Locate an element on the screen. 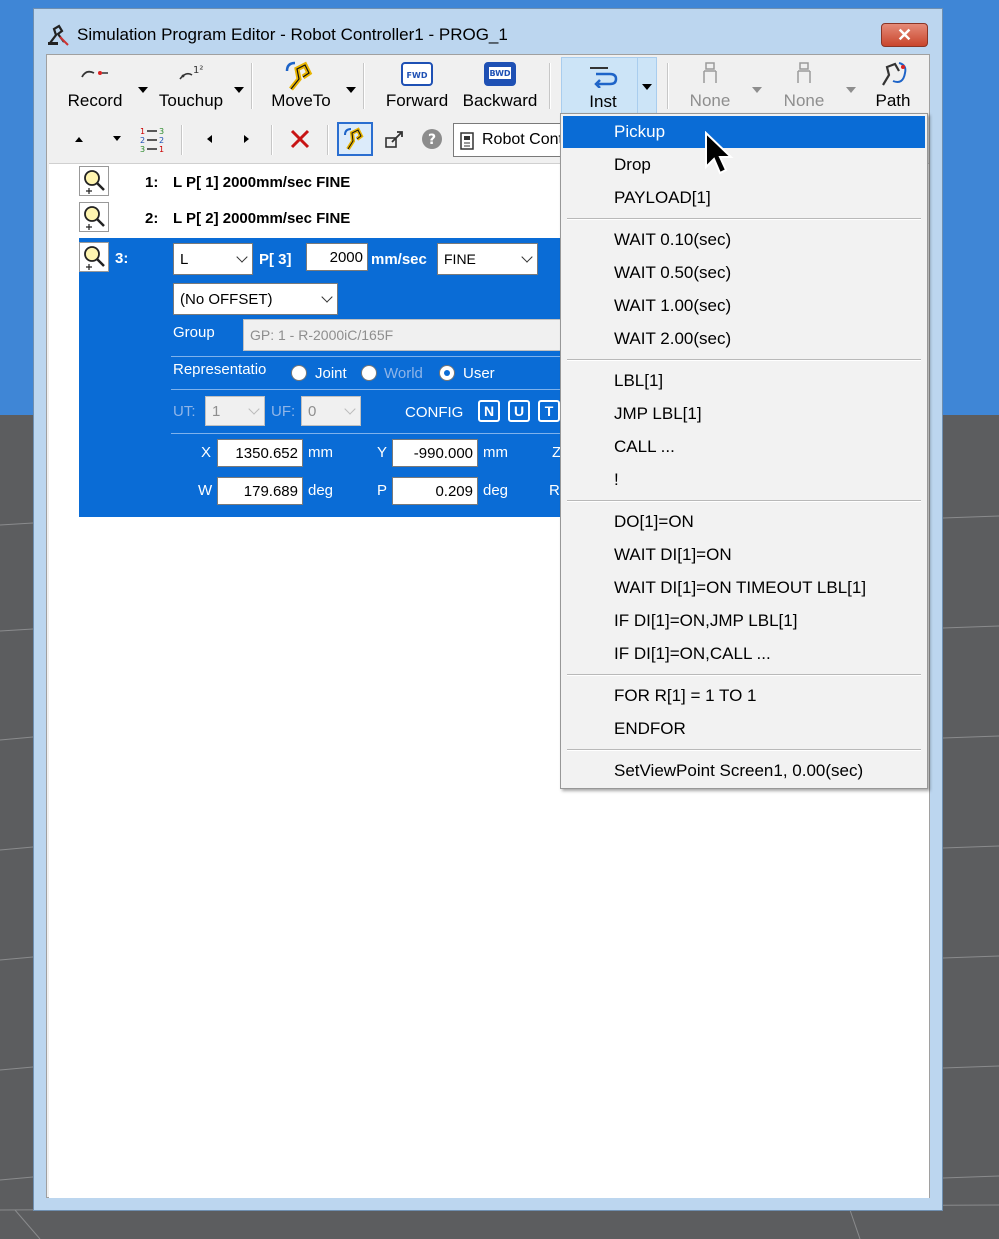 This screenshot has height=1239, width=999. menu-item-comment: ! is located at coordinates (744, 480).